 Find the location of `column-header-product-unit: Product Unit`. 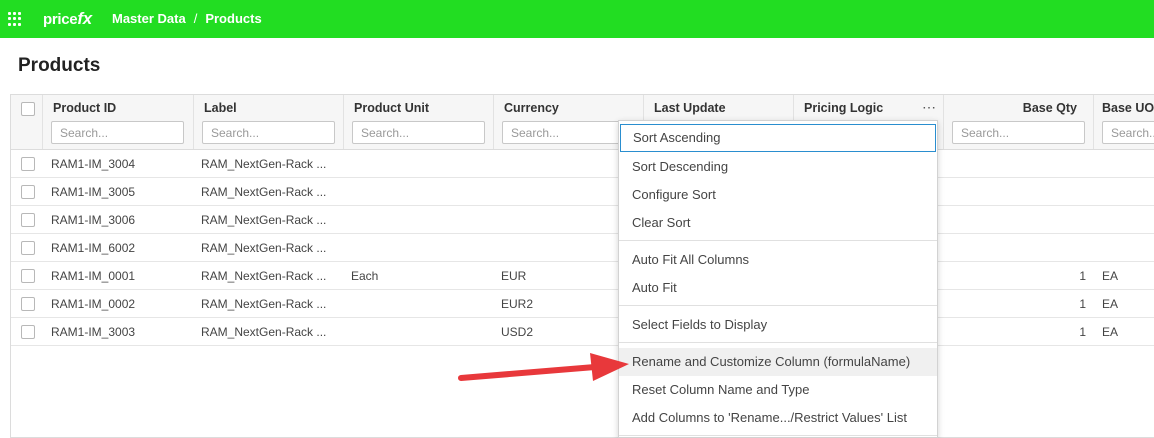

column-header-product-unit: Product Unit is located at coordinates (419, 122).